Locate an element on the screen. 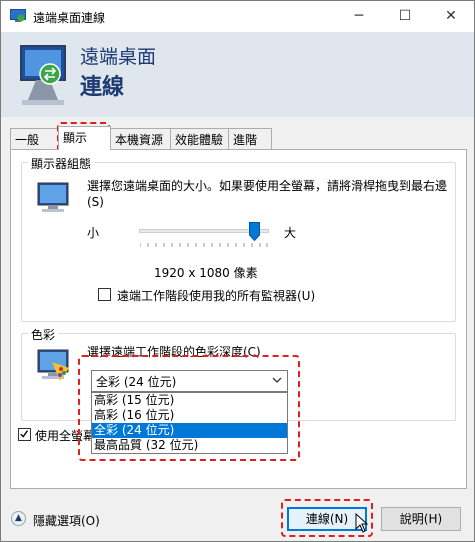 The height and width of the screenshot is (542, 475). fullscreen-bar-label: 使用全螢幕 is located at coordinates (65, 435).